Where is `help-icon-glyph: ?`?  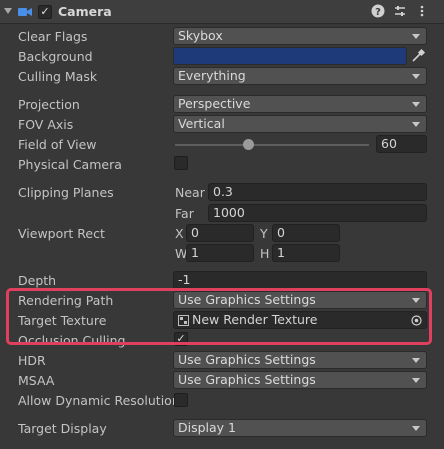 help-icon-glyph: ? is located at coordinates (378, 11).